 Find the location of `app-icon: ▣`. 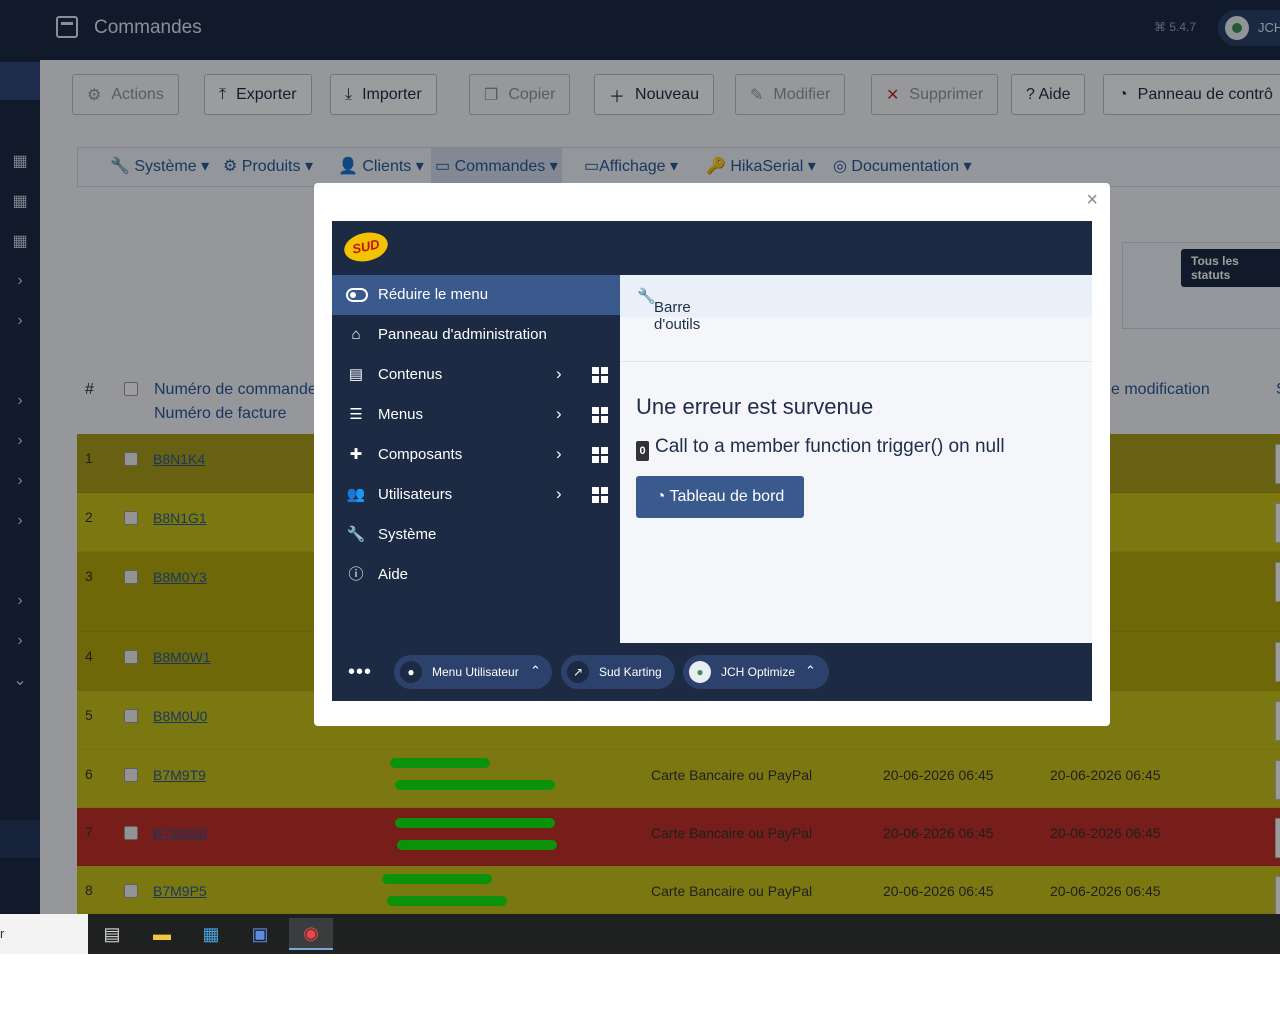

app-icon: ▣ is located at coordinates (260, 934).